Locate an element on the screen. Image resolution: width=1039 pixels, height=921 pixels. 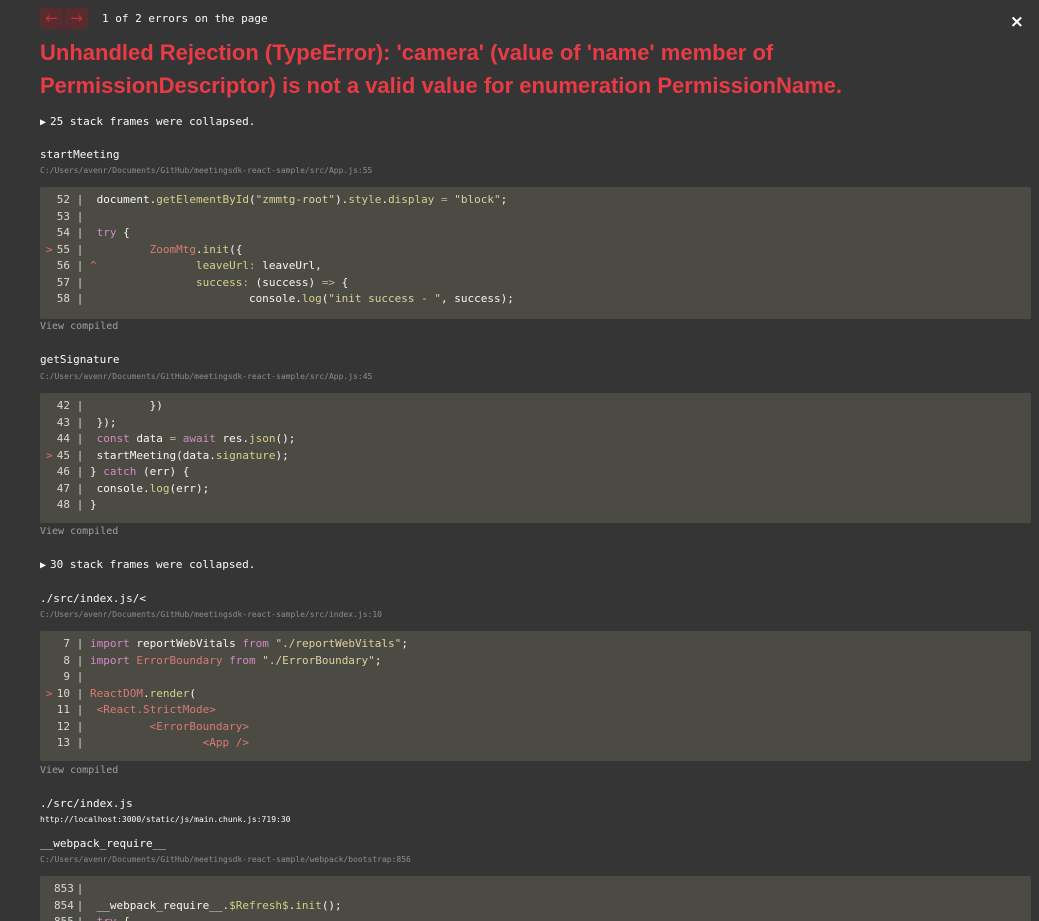
close-icon: × is located at coordinates (1017, 22).